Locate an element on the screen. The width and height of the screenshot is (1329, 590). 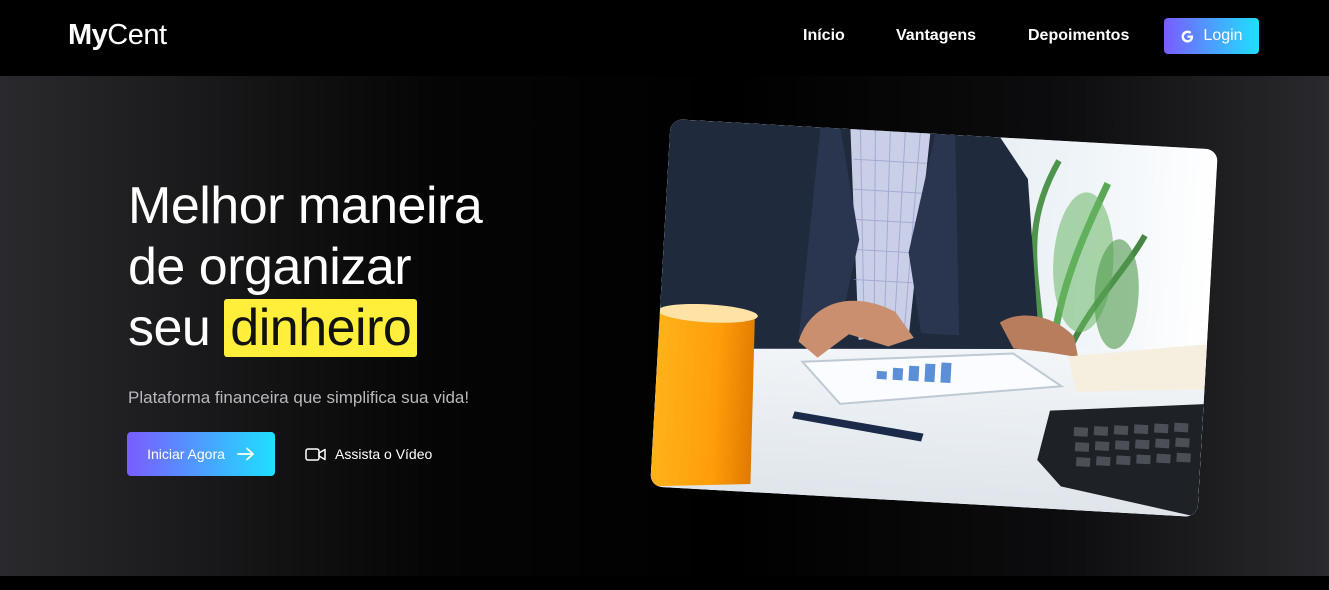
watch-video-link: Assista o Vídeo is located at coordinates (368, 454).